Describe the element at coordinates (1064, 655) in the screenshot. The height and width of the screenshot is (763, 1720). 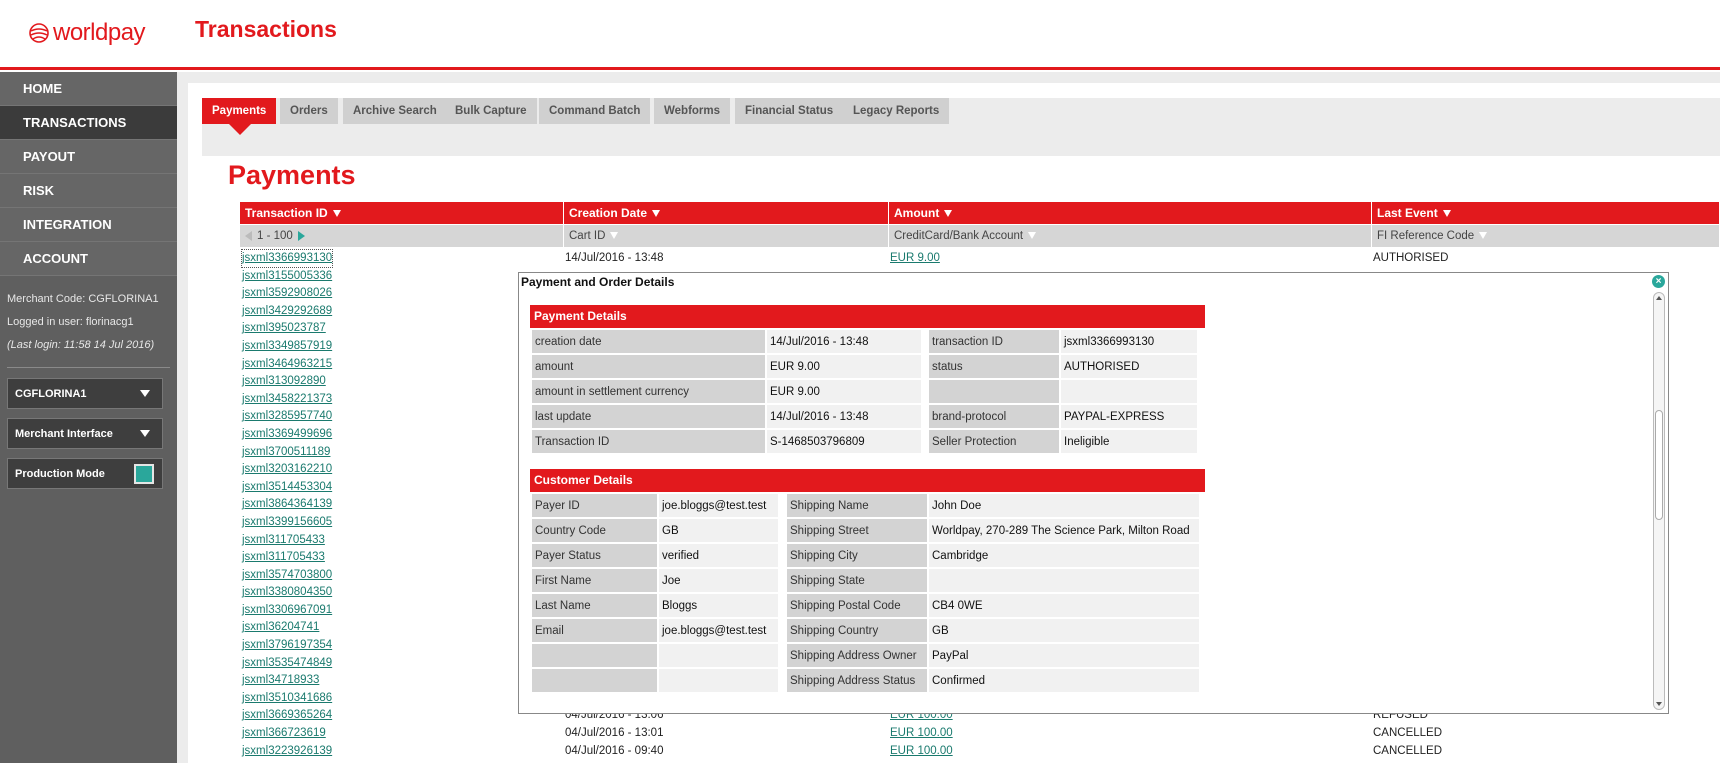
I see `detail-value: PayPal` at that location.